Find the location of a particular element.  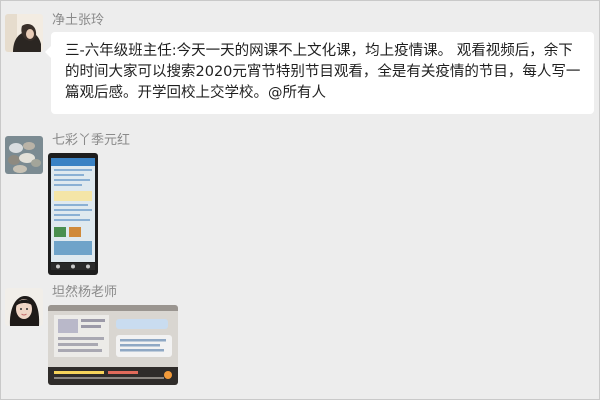

avatar-zhangling is located at coordinates (24, 33).